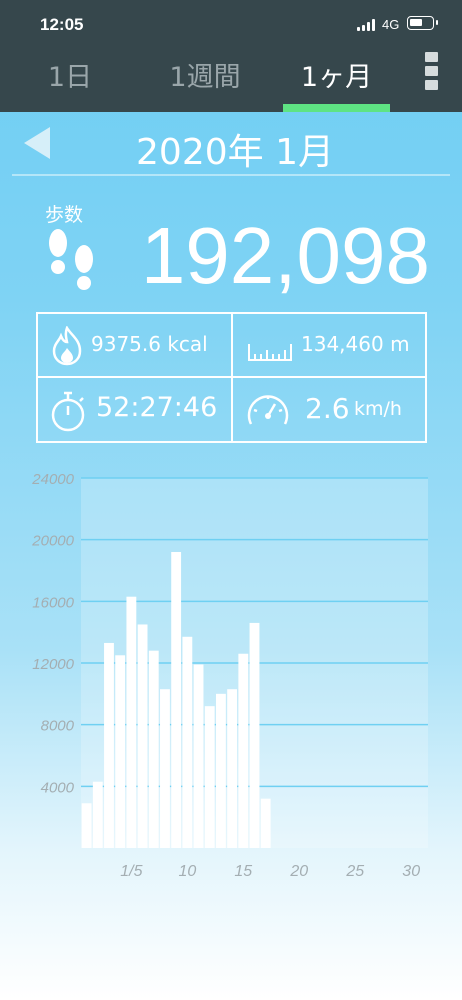  I want to click on calories-stat: 9375.6 kcal, so click(134, 344).